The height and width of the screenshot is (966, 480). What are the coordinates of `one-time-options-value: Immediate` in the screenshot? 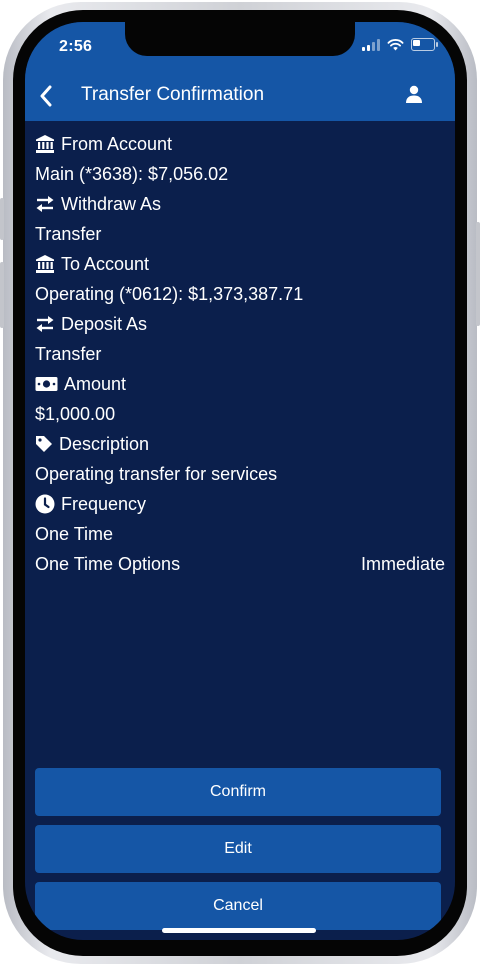 It's located at (402, 563).